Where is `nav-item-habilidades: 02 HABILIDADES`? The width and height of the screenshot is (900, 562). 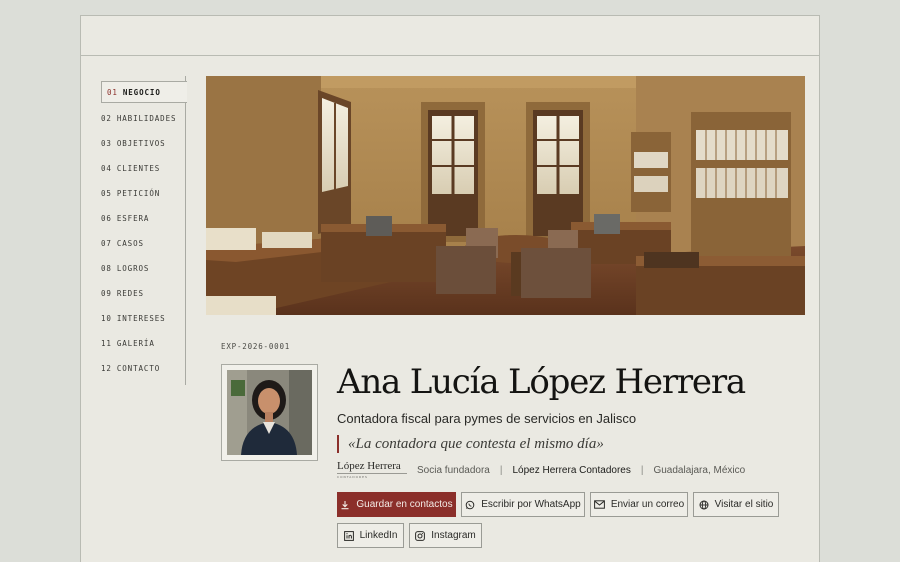
nav-item-habilidades: 02 HABILIDADES is located at coordinates (143, 118).